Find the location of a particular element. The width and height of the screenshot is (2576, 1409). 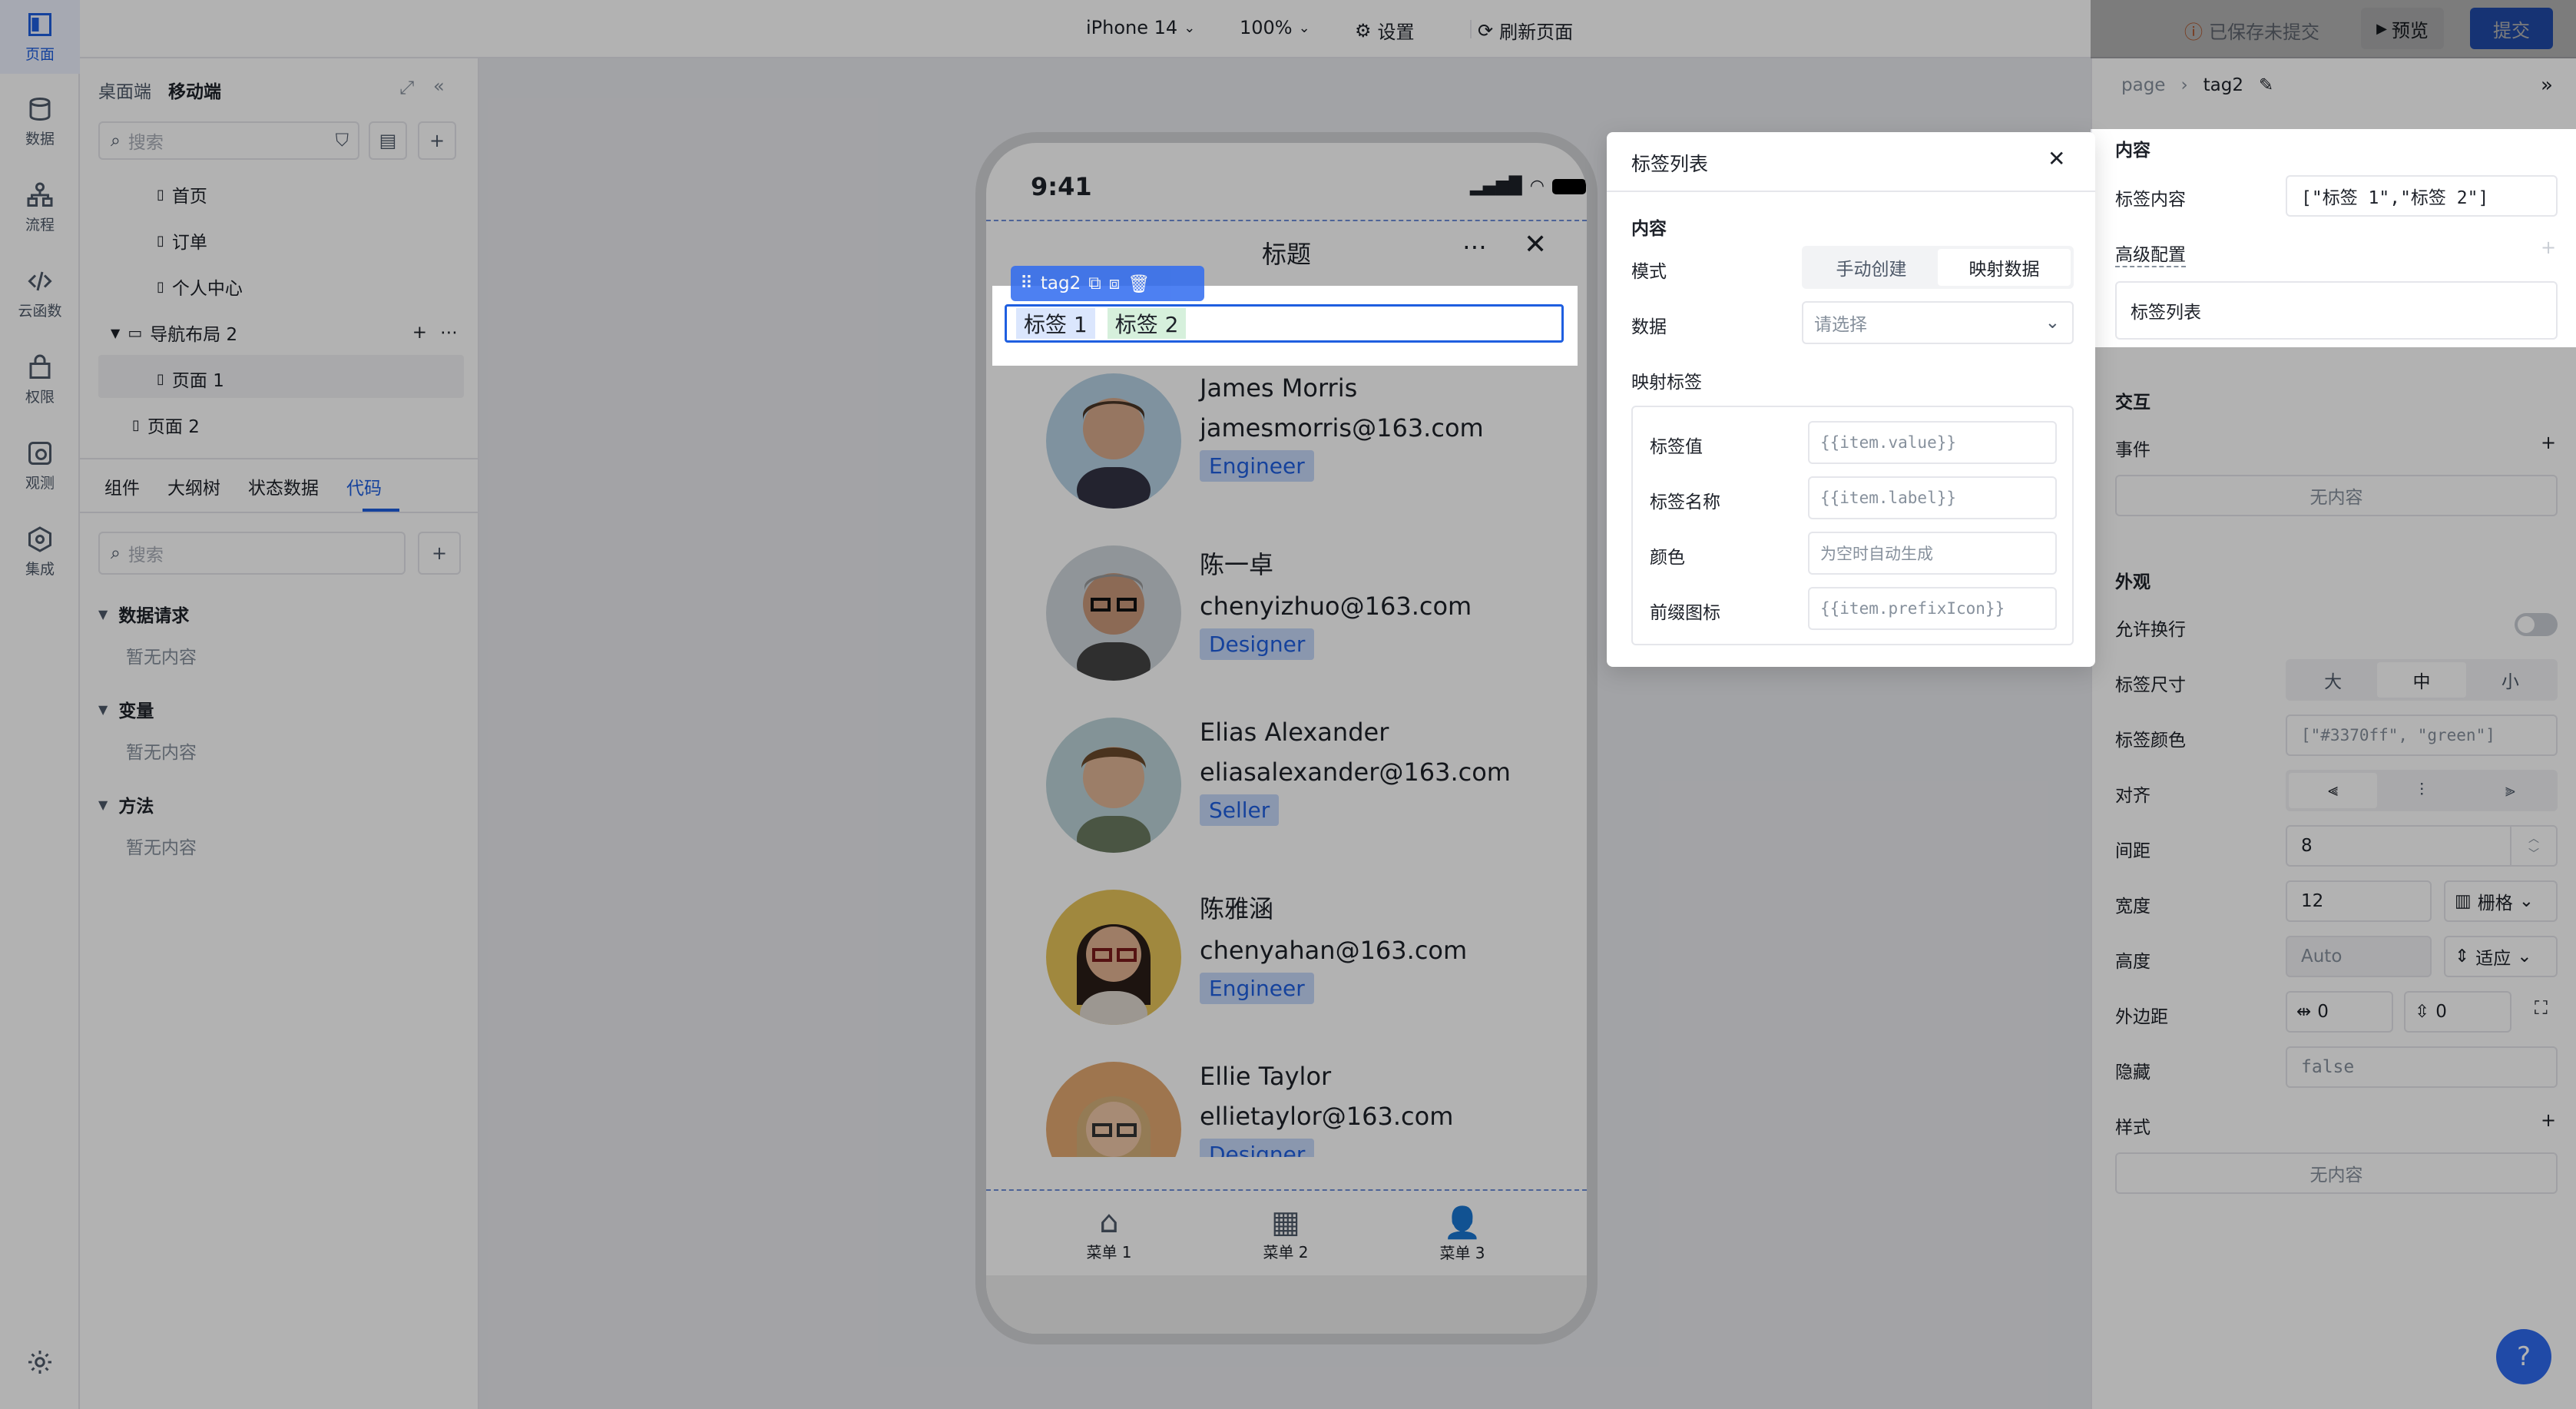

size-option-medium: 中 is located at coordinates (2421, 680).